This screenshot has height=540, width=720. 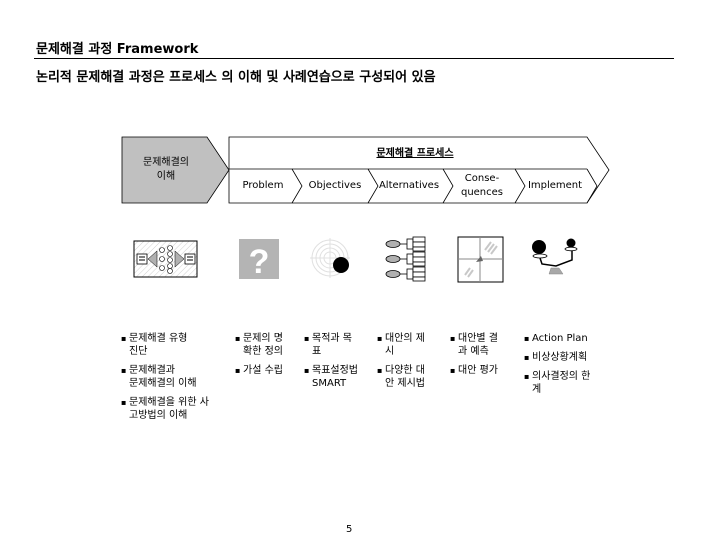 I want to click on bullet-item: 목표설정법SMART, so click(x=339, y=377).